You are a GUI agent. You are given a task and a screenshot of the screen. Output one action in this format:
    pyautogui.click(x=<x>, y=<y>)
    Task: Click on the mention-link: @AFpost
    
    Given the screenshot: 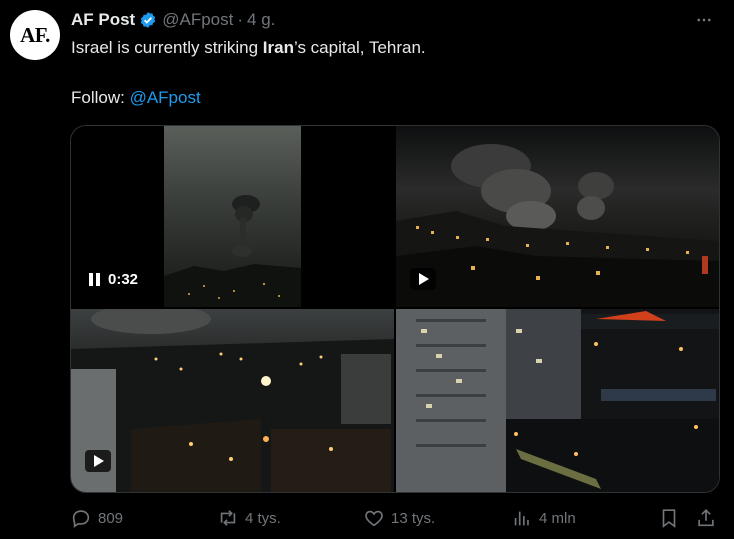 What is the action you would take?
    pyautogui.click(x=165, y=97)
    